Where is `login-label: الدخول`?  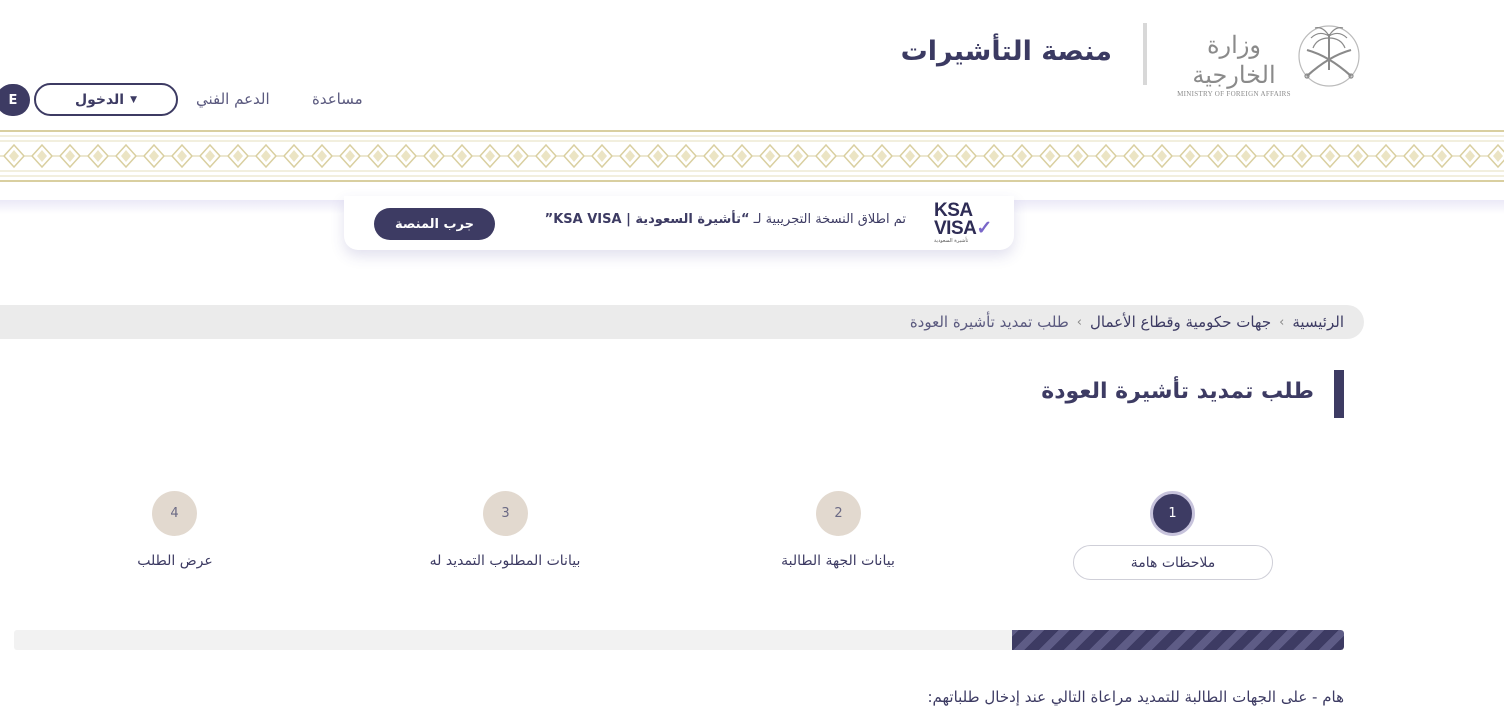 login-label: الدخول is located at coordinates (99, 99).